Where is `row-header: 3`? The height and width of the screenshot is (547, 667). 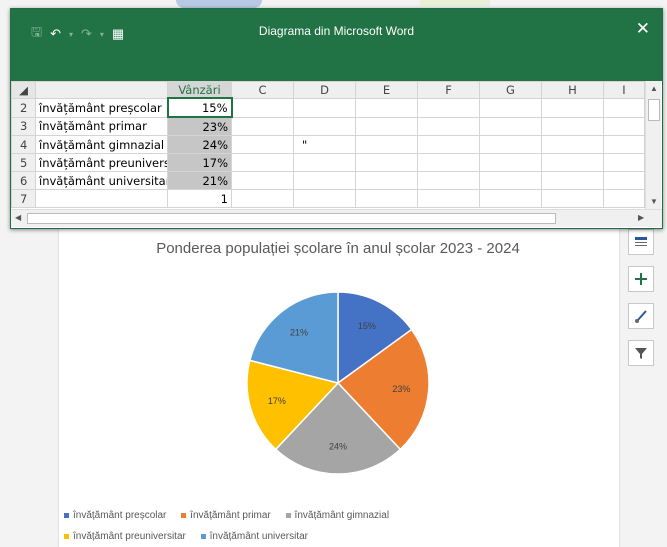
row-header: 3 is located at coordinates (23, 126).